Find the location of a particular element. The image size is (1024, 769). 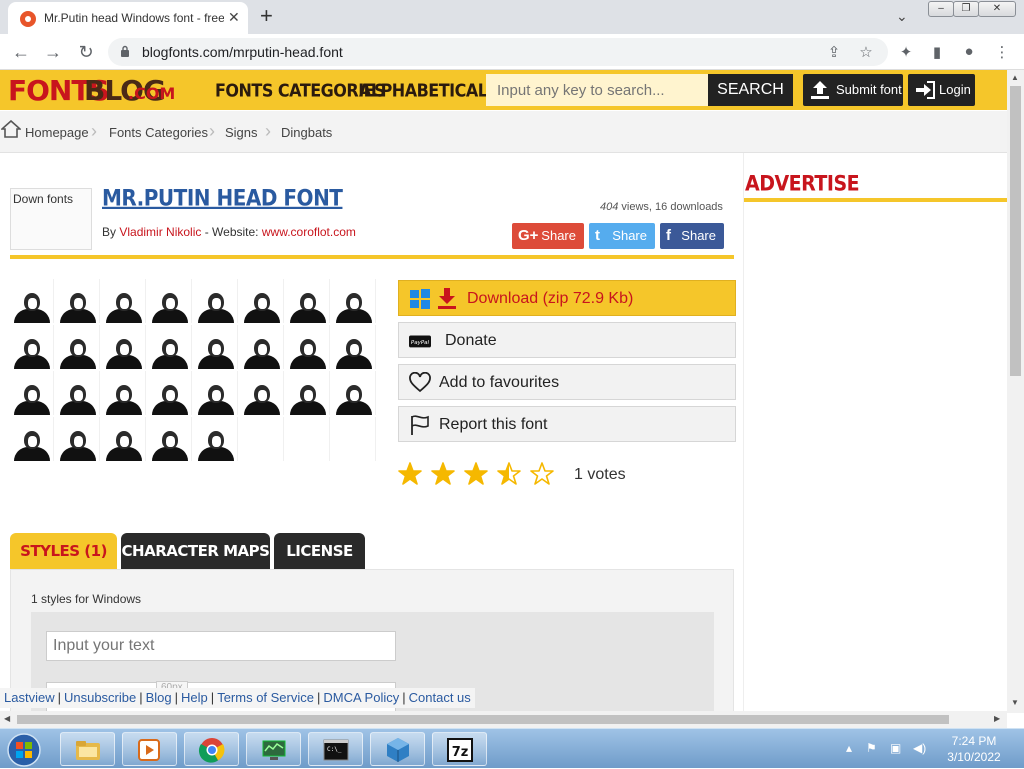

network-monitor-icon is located at coordinates (274, 750).